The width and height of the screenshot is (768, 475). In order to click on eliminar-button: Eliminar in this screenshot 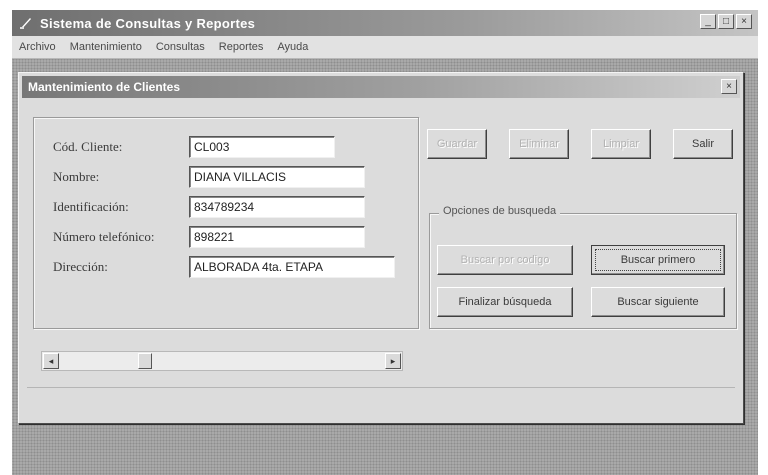, I will do `click(539, 144)`.